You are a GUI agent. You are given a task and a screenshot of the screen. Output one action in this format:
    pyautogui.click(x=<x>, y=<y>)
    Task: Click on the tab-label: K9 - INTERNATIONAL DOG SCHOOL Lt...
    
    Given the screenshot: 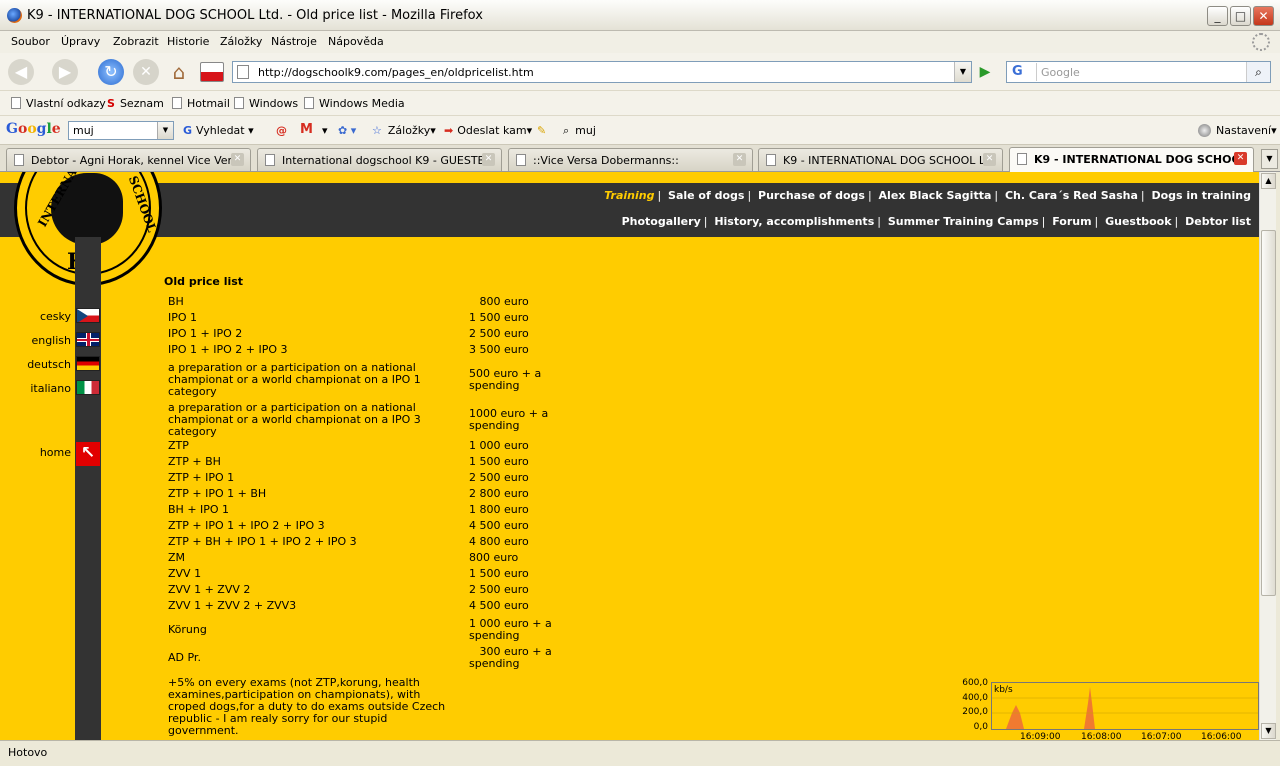 What is the action you would take?
    pyautogui.click(x=883, y=160)
    